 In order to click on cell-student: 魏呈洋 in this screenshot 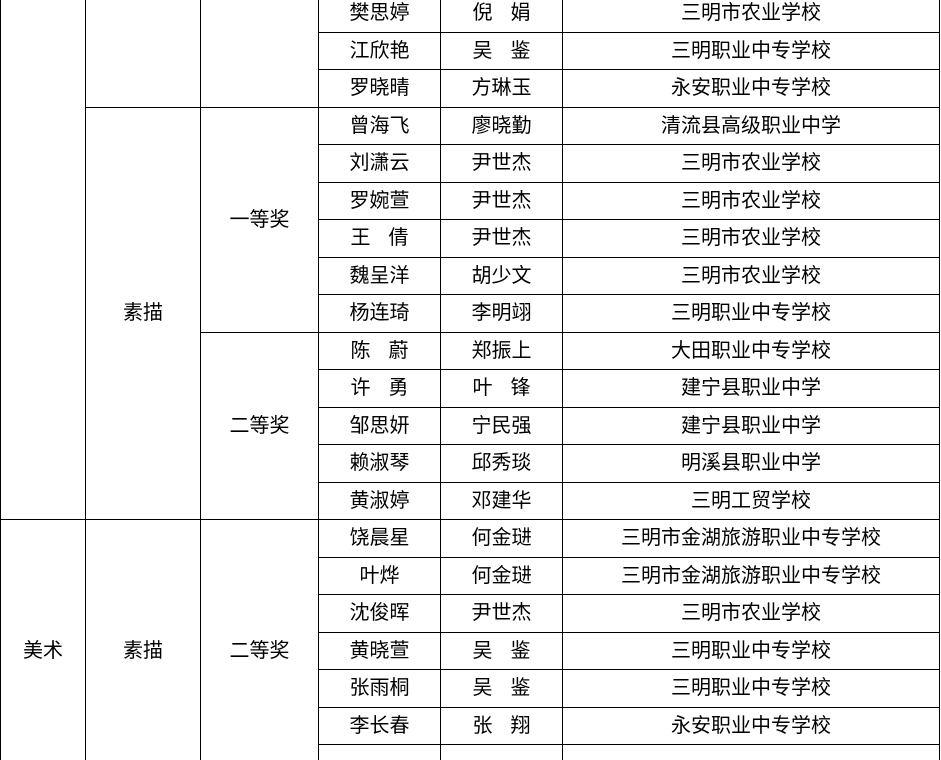, I will do `click(379, 275)`.